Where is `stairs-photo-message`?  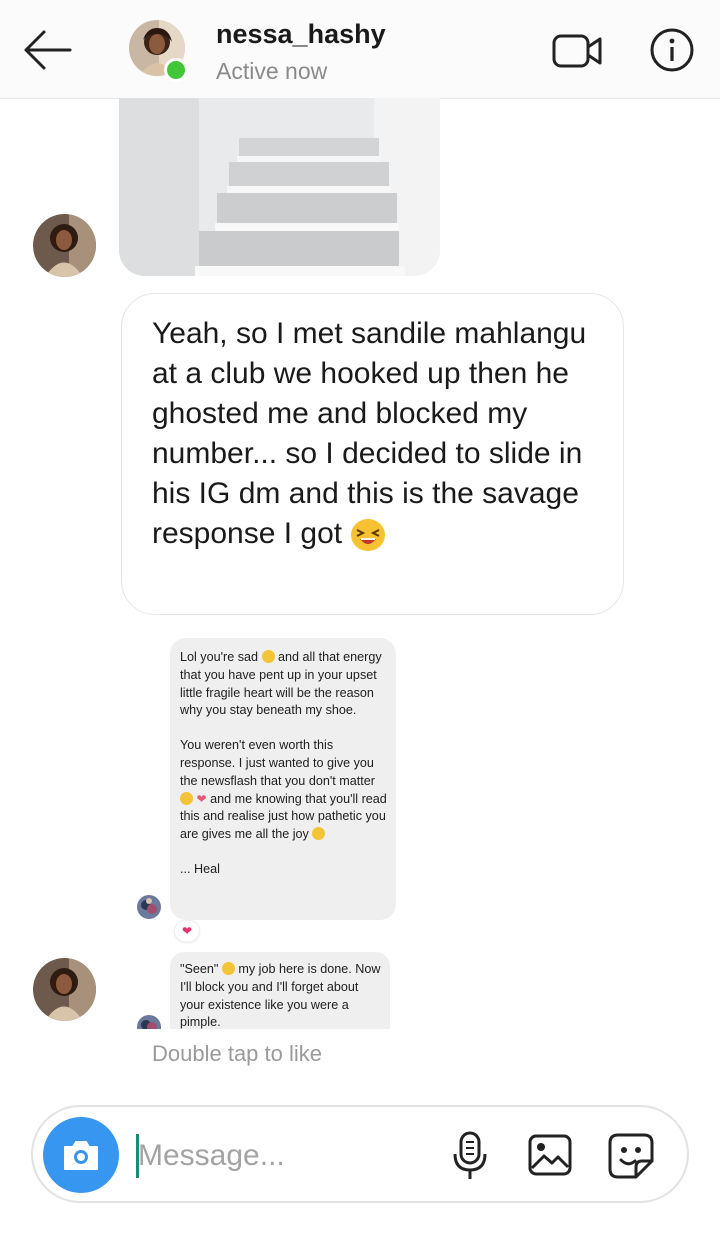
stairs-photo-message is located at coordinates (279, 187).